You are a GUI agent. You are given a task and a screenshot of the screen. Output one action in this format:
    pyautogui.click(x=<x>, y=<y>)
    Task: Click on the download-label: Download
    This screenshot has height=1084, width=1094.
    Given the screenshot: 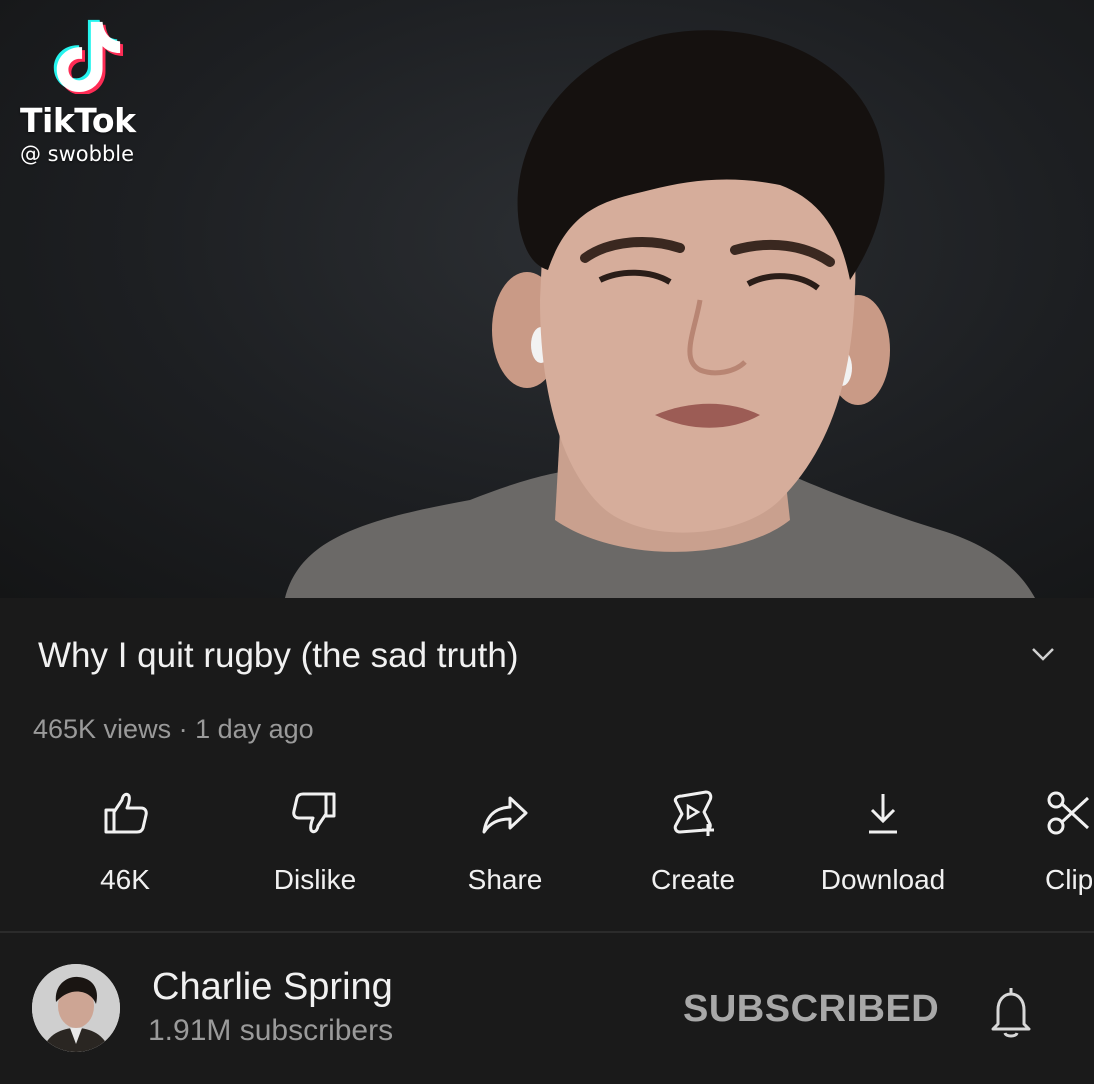 What is the action you would take?
    pyautogui.click(x=883, y=879)
    